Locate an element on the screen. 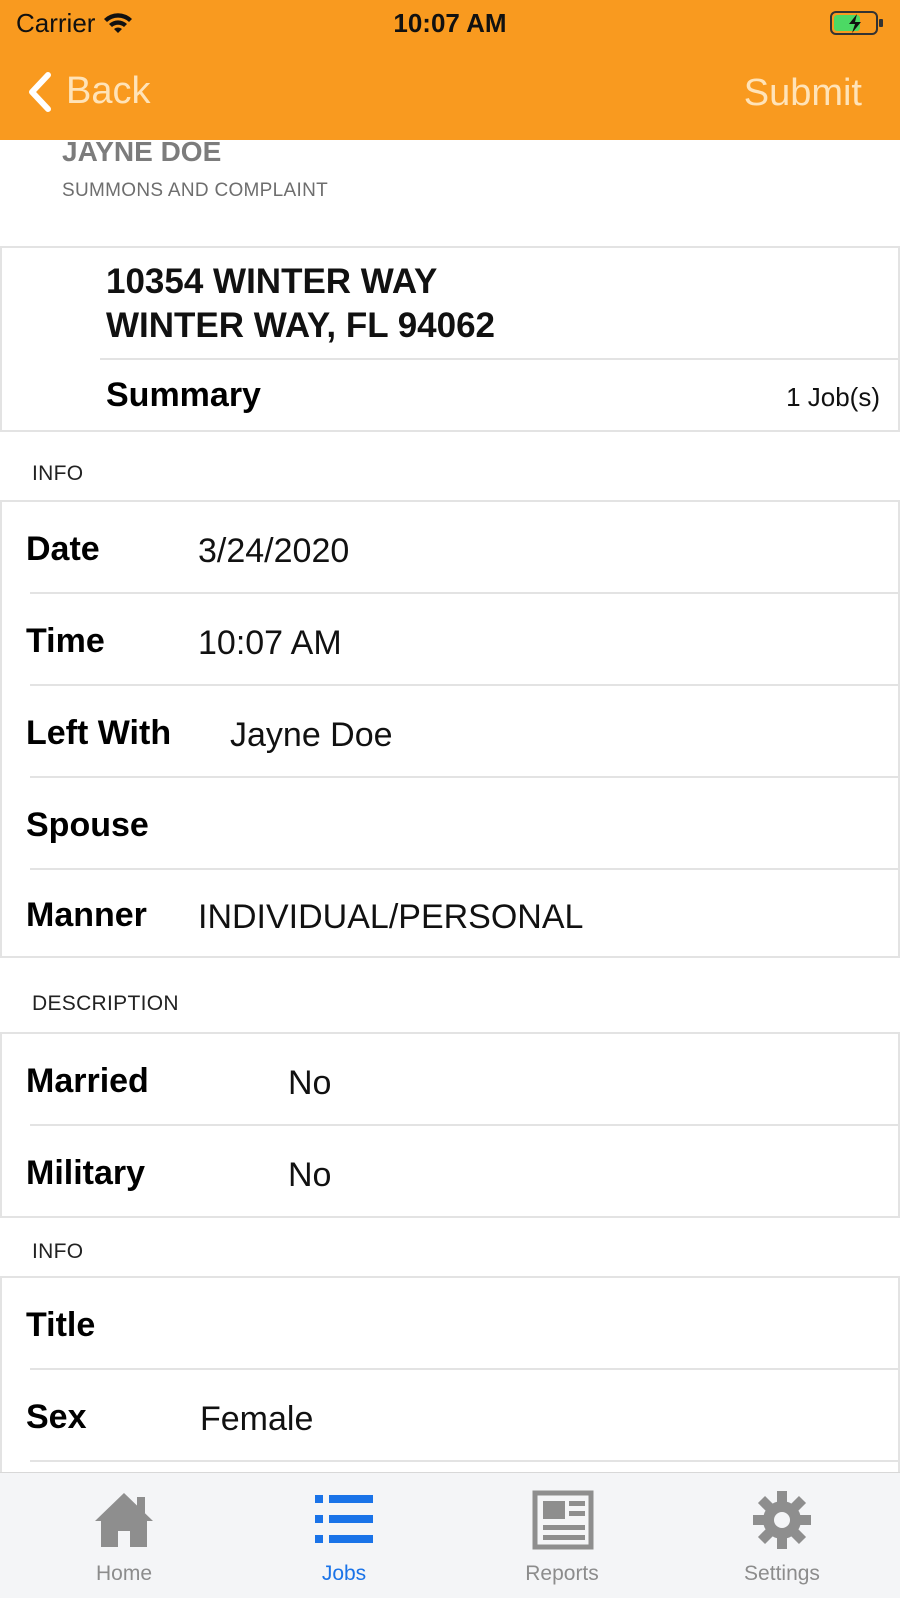 Image resolution: width=900 pixels, height=1598 pixels. row-label: Sex is located at coordinates (56, 1417).